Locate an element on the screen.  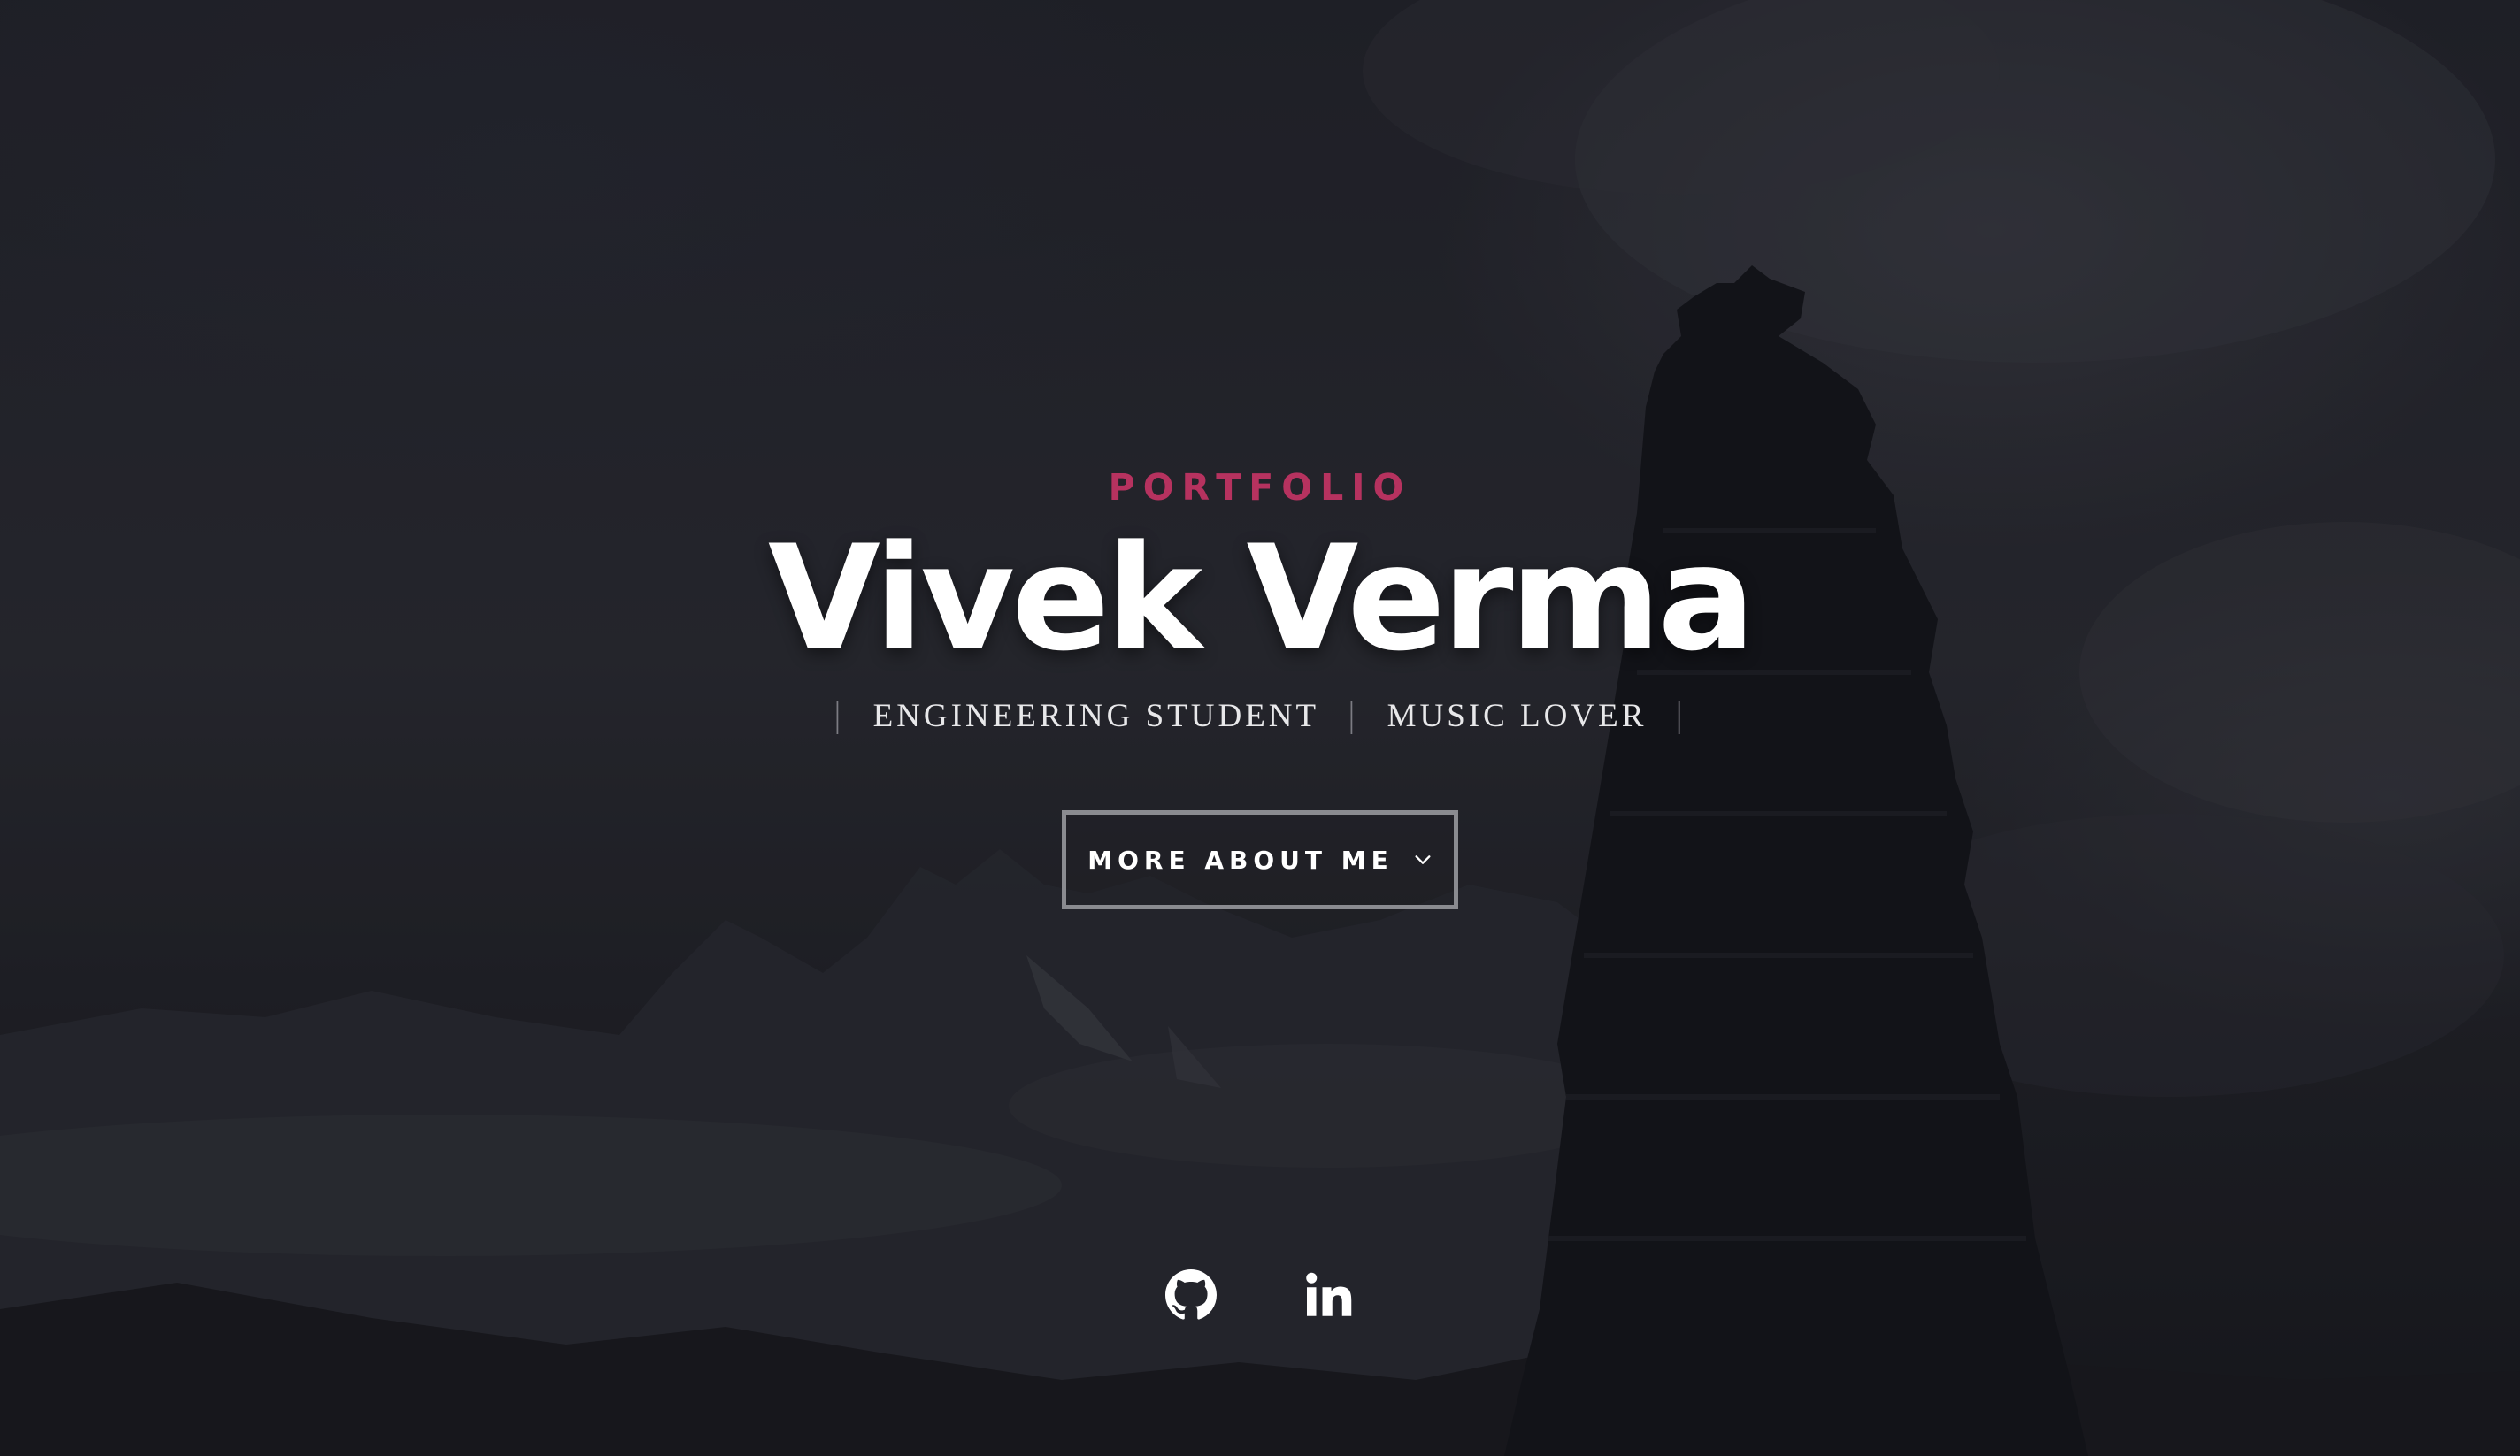
linkedin-link is located at coordinates (1329, 1295).